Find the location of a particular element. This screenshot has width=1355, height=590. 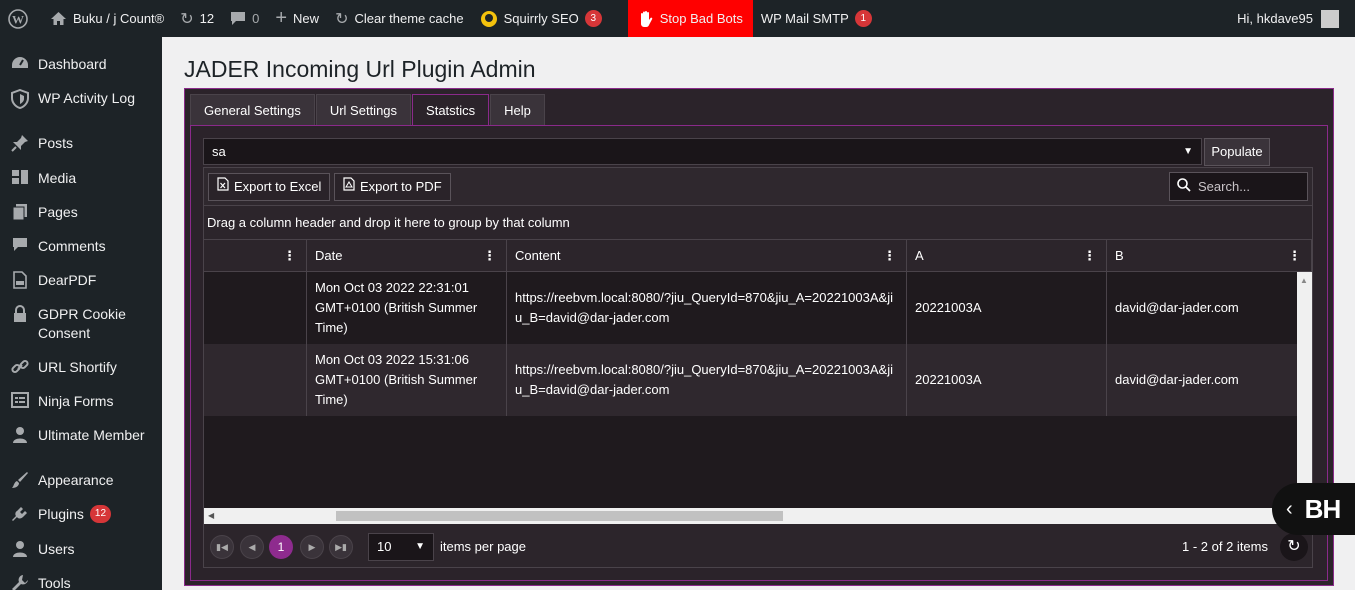

new-label: New is located at coordinates (306, 18).